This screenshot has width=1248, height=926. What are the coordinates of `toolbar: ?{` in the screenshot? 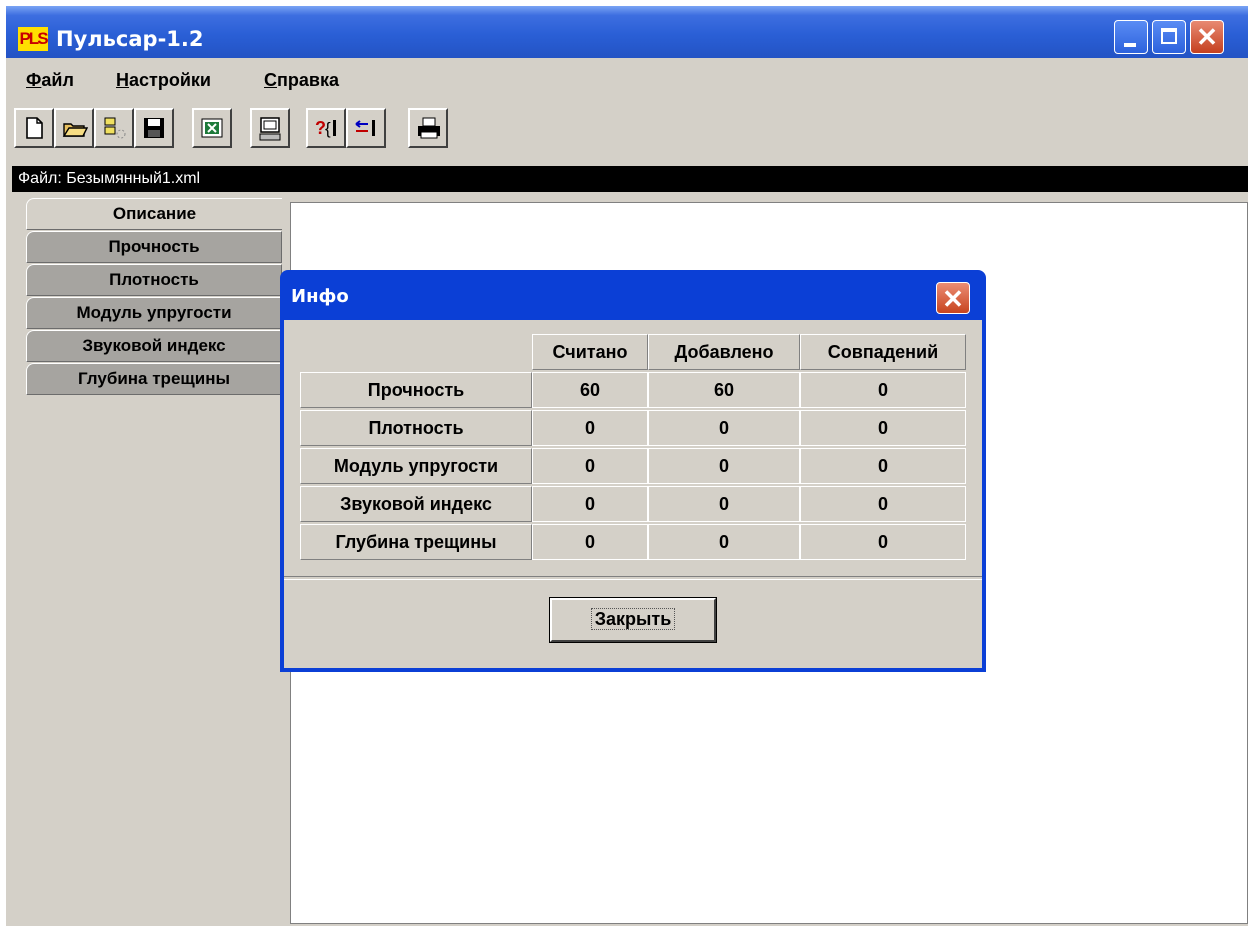 It's located at (627, 131).